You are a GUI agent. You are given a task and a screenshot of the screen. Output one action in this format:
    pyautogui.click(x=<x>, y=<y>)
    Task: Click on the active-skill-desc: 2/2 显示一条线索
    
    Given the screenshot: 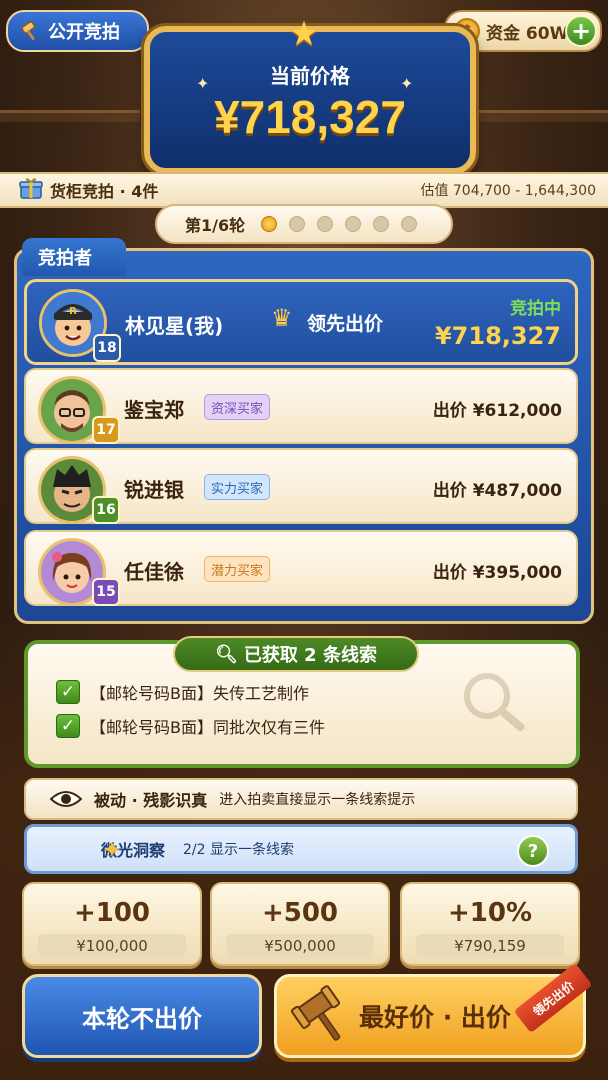 What is the action you would take?
    pyautogui.click(x=238, y=850)
    